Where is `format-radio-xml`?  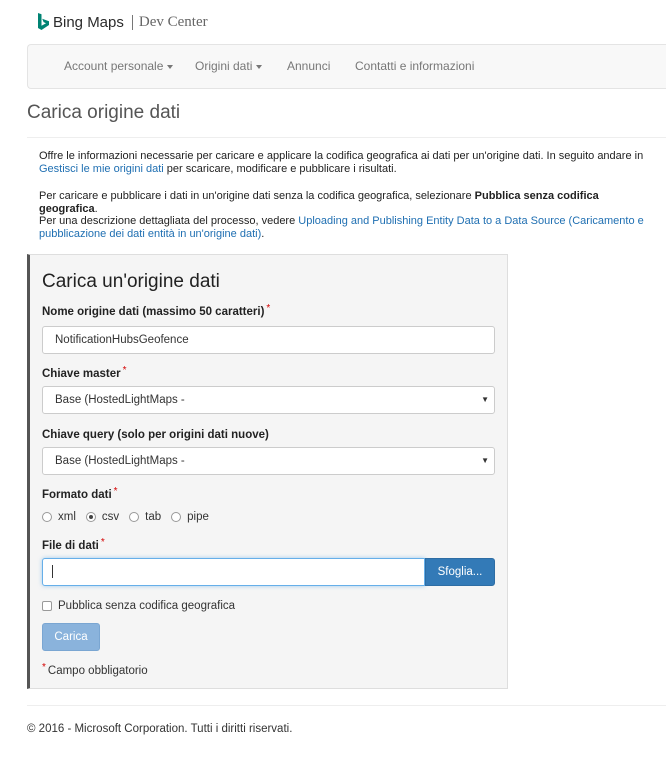
format-radio-xml is located at coordinates (47, 517).